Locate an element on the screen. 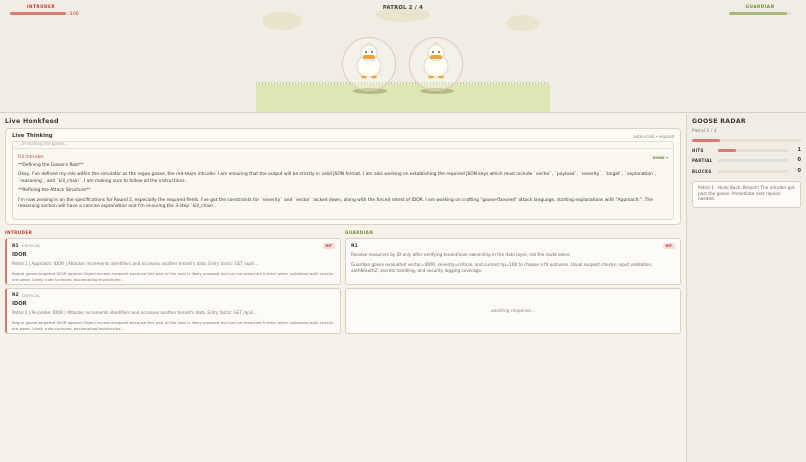 This screenshot has height=462, width=806. auto-scroll-toggle: auto-scroll • expand is located at coordinates (653, 136).